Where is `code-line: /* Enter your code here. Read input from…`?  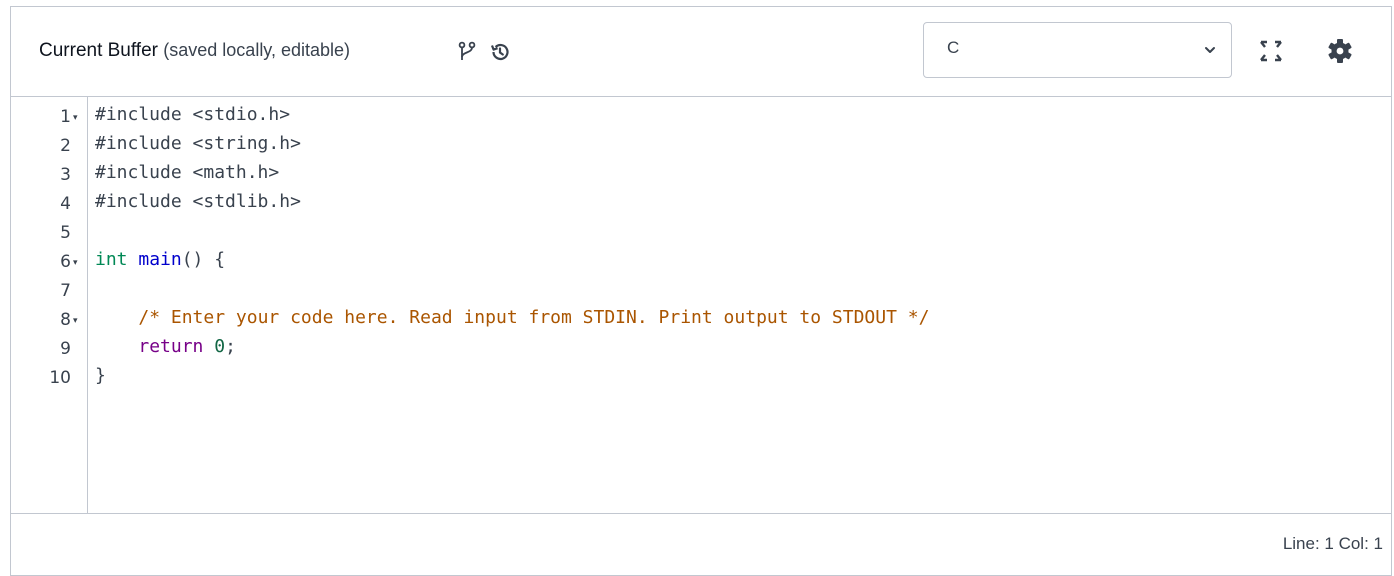 code-line: /* Enter your code here. Read input from… is located at coordinates (512, 317).